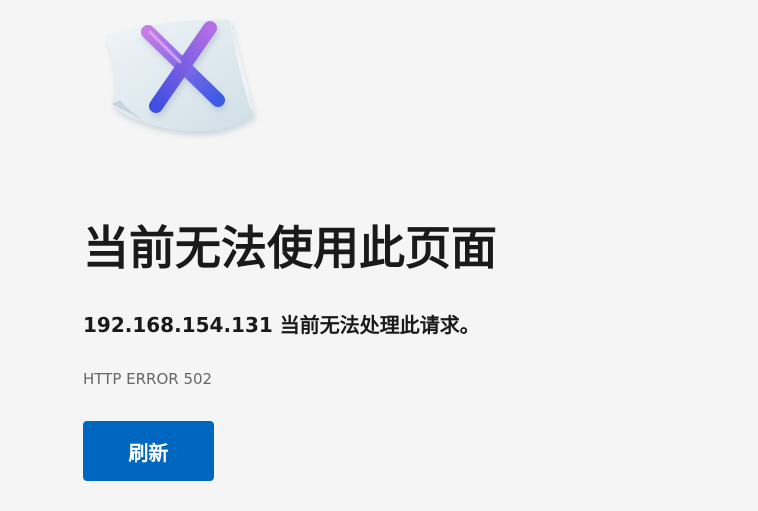  I want to click on page-title: 当前无法使用此页面, so click(290, 248).